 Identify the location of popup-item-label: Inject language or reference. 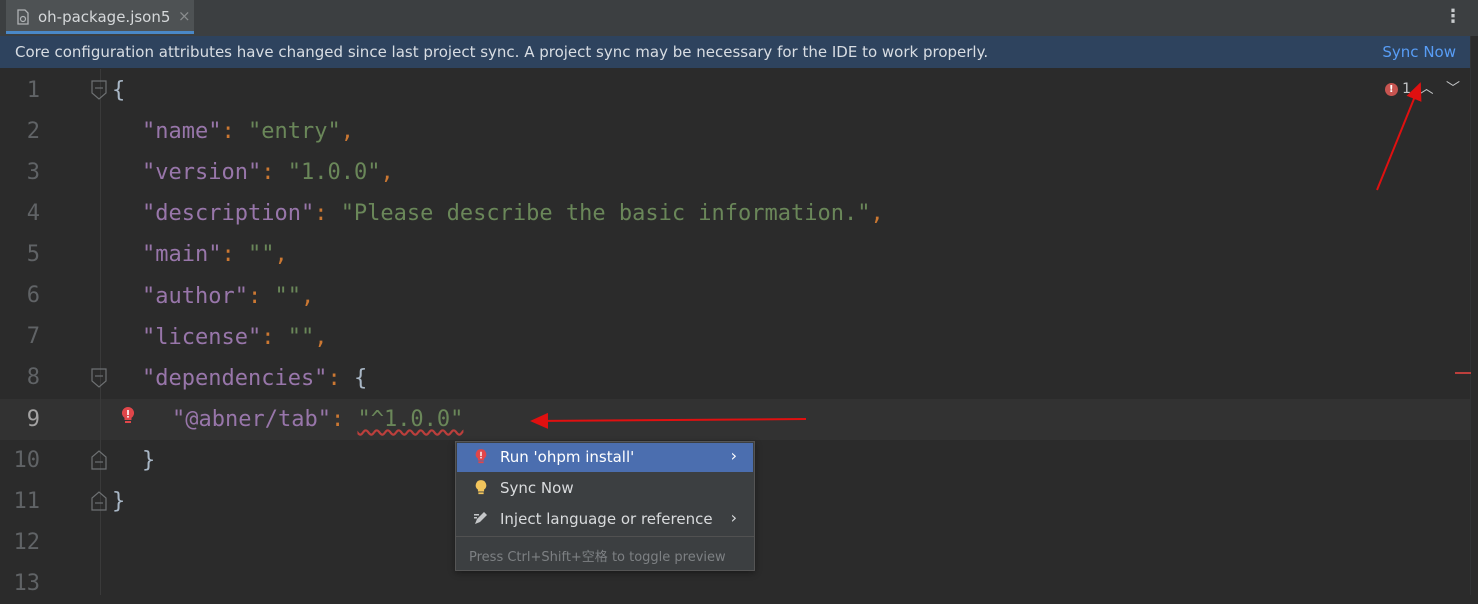
(606, 519).